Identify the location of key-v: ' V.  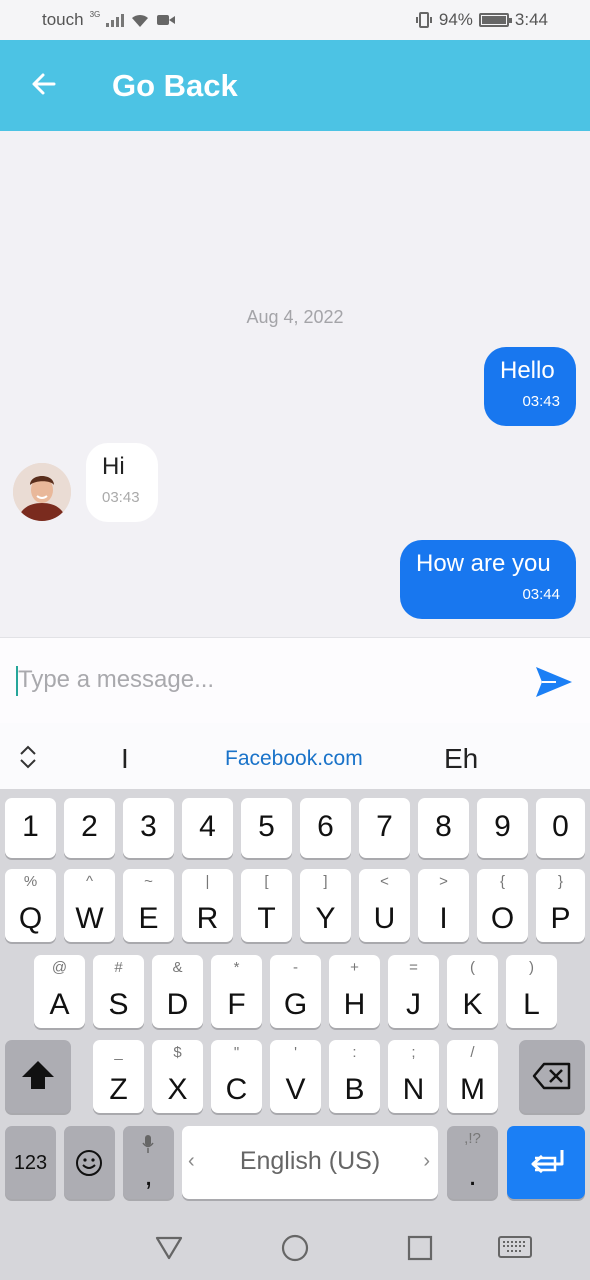
(295, 1076).